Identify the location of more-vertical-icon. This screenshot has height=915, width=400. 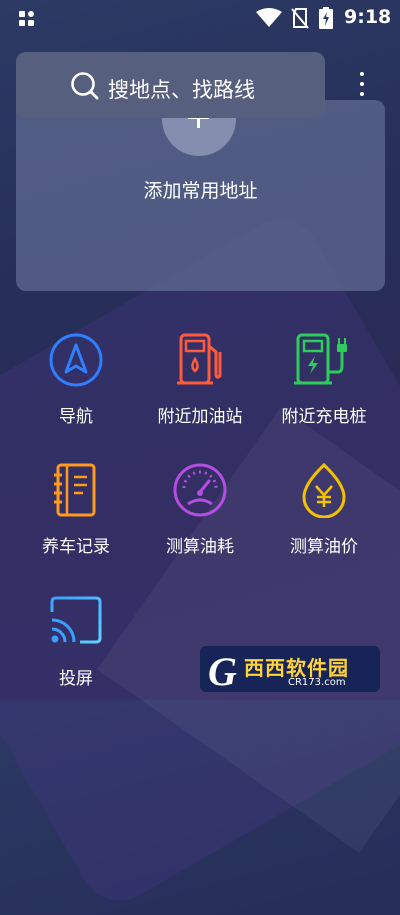
(362, 85).